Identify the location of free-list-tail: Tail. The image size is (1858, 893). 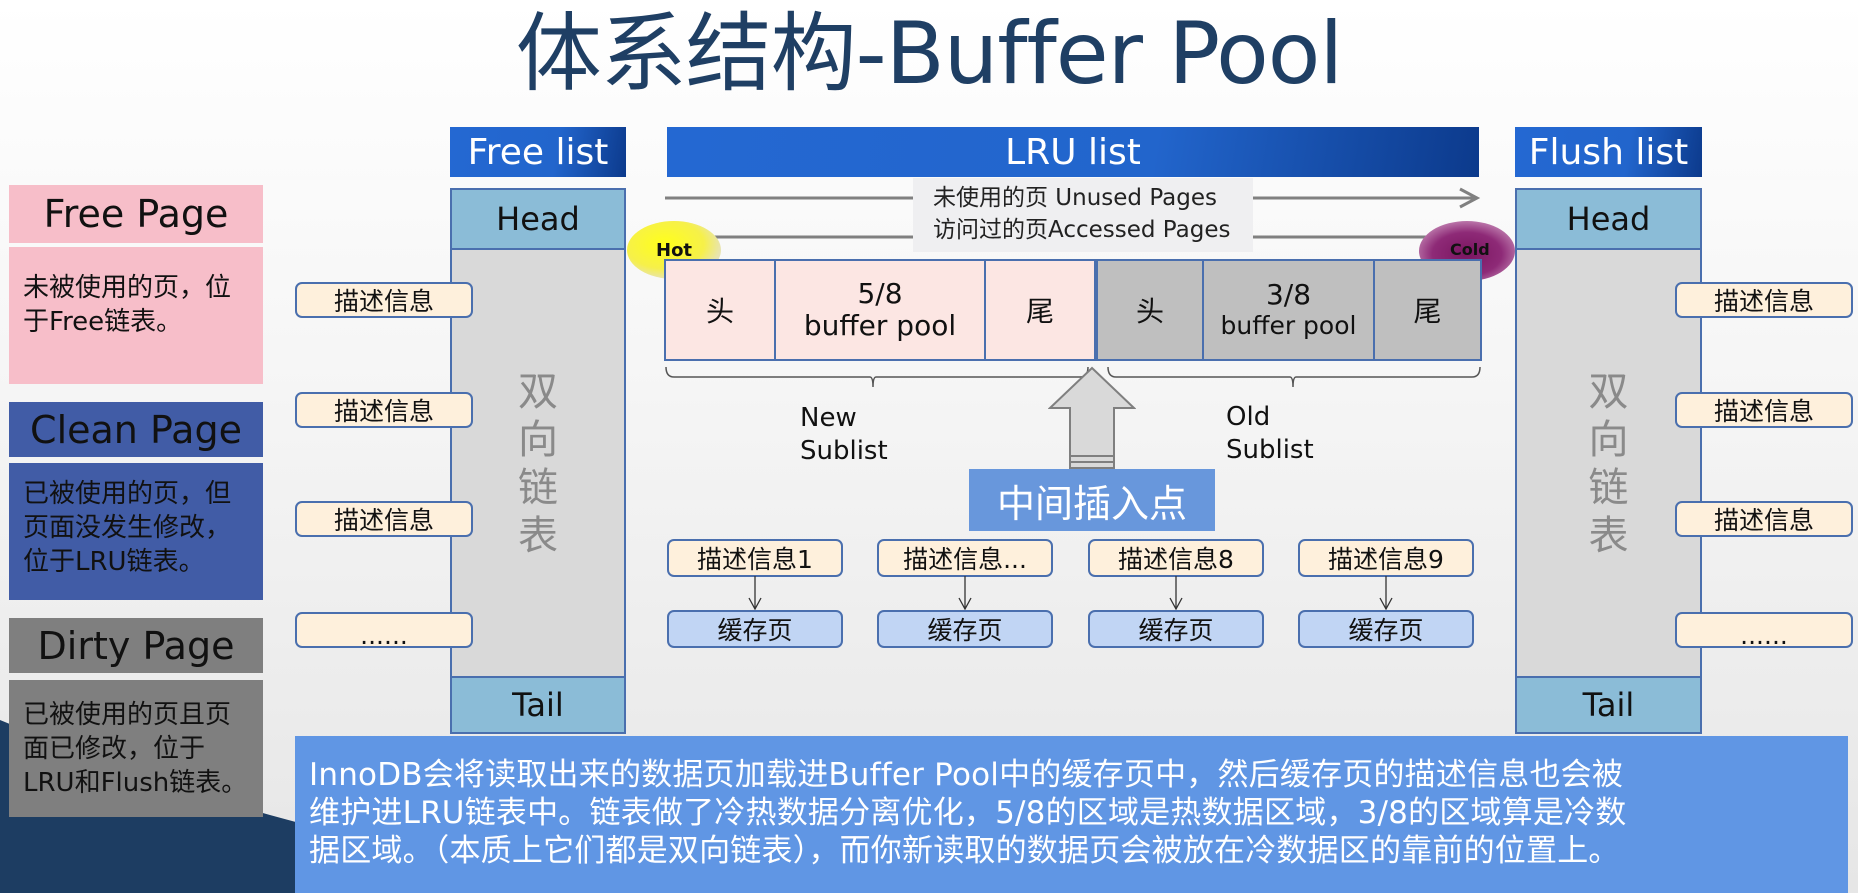
(538, 704).